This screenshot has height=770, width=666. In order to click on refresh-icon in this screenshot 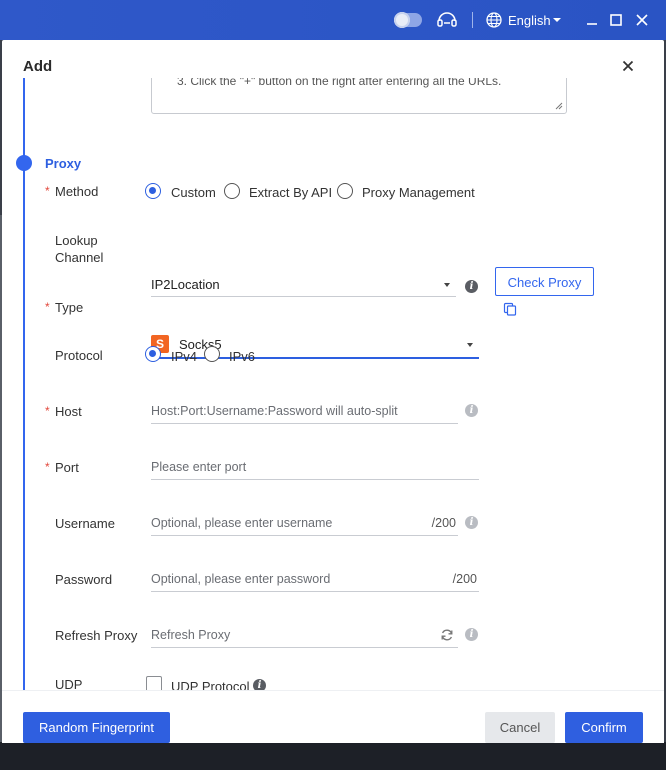, I will do `click(447, 635)`.